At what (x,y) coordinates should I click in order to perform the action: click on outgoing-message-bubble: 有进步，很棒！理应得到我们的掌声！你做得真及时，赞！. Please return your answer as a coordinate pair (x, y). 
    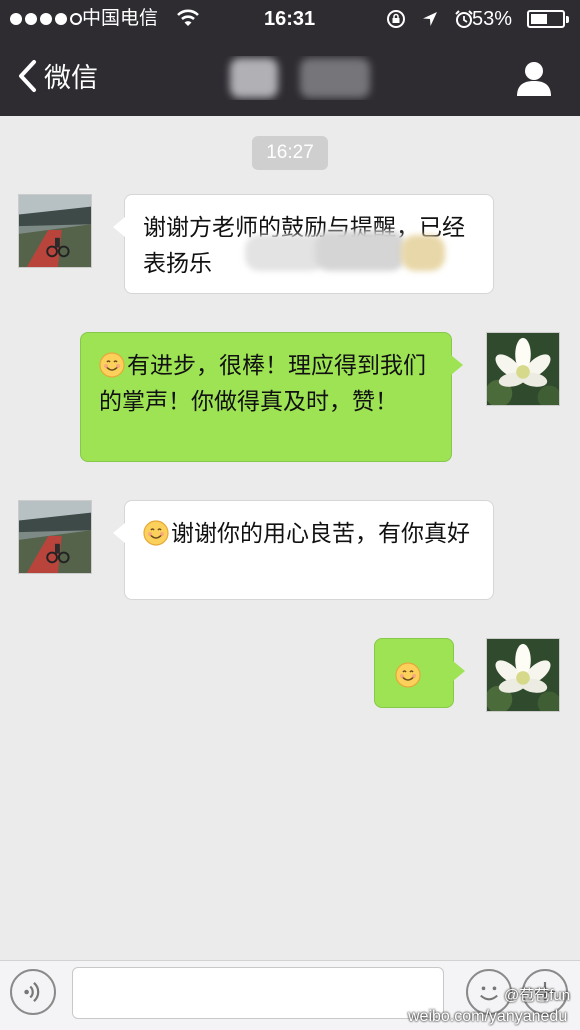
    Looking at the image, I should click on (271, 397).